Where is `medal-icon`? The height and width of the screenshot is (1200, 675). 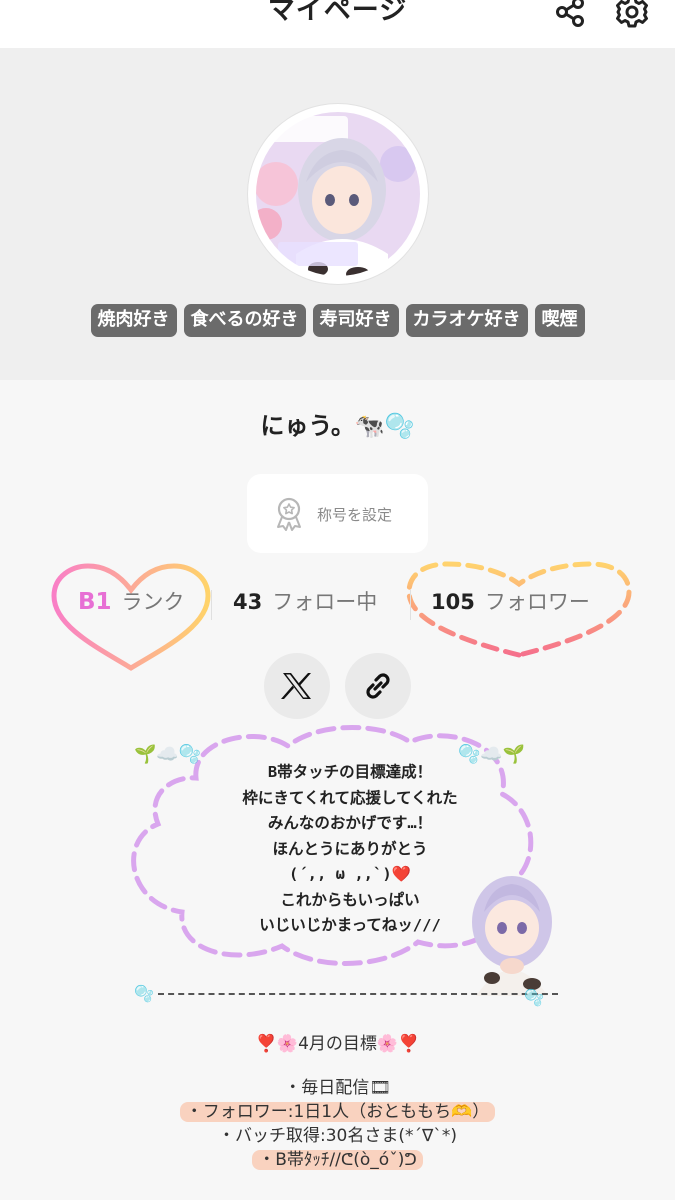
medal-icon is located at coordinates (289, 514).